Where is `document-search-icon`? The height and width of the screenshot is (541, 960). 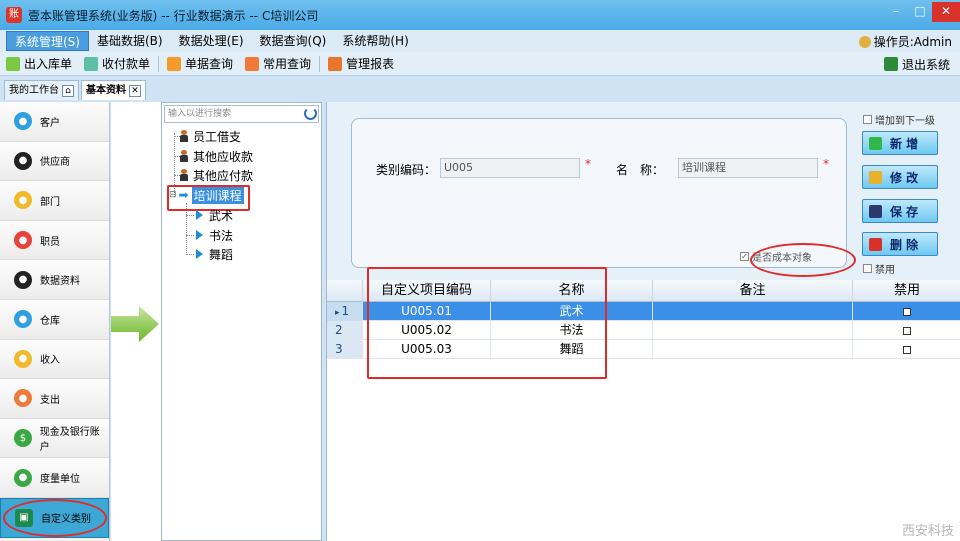 document-search-icon is located at coordinates (174, 63).